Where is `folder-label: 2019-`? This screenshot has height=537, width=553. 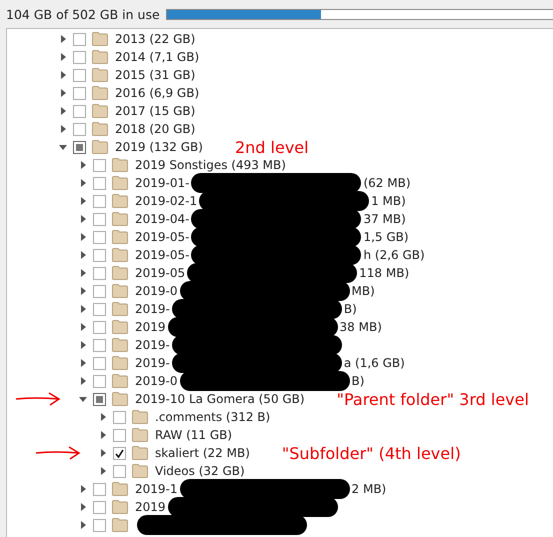
folder-label: 2019- is located at coordinates (152, 309).